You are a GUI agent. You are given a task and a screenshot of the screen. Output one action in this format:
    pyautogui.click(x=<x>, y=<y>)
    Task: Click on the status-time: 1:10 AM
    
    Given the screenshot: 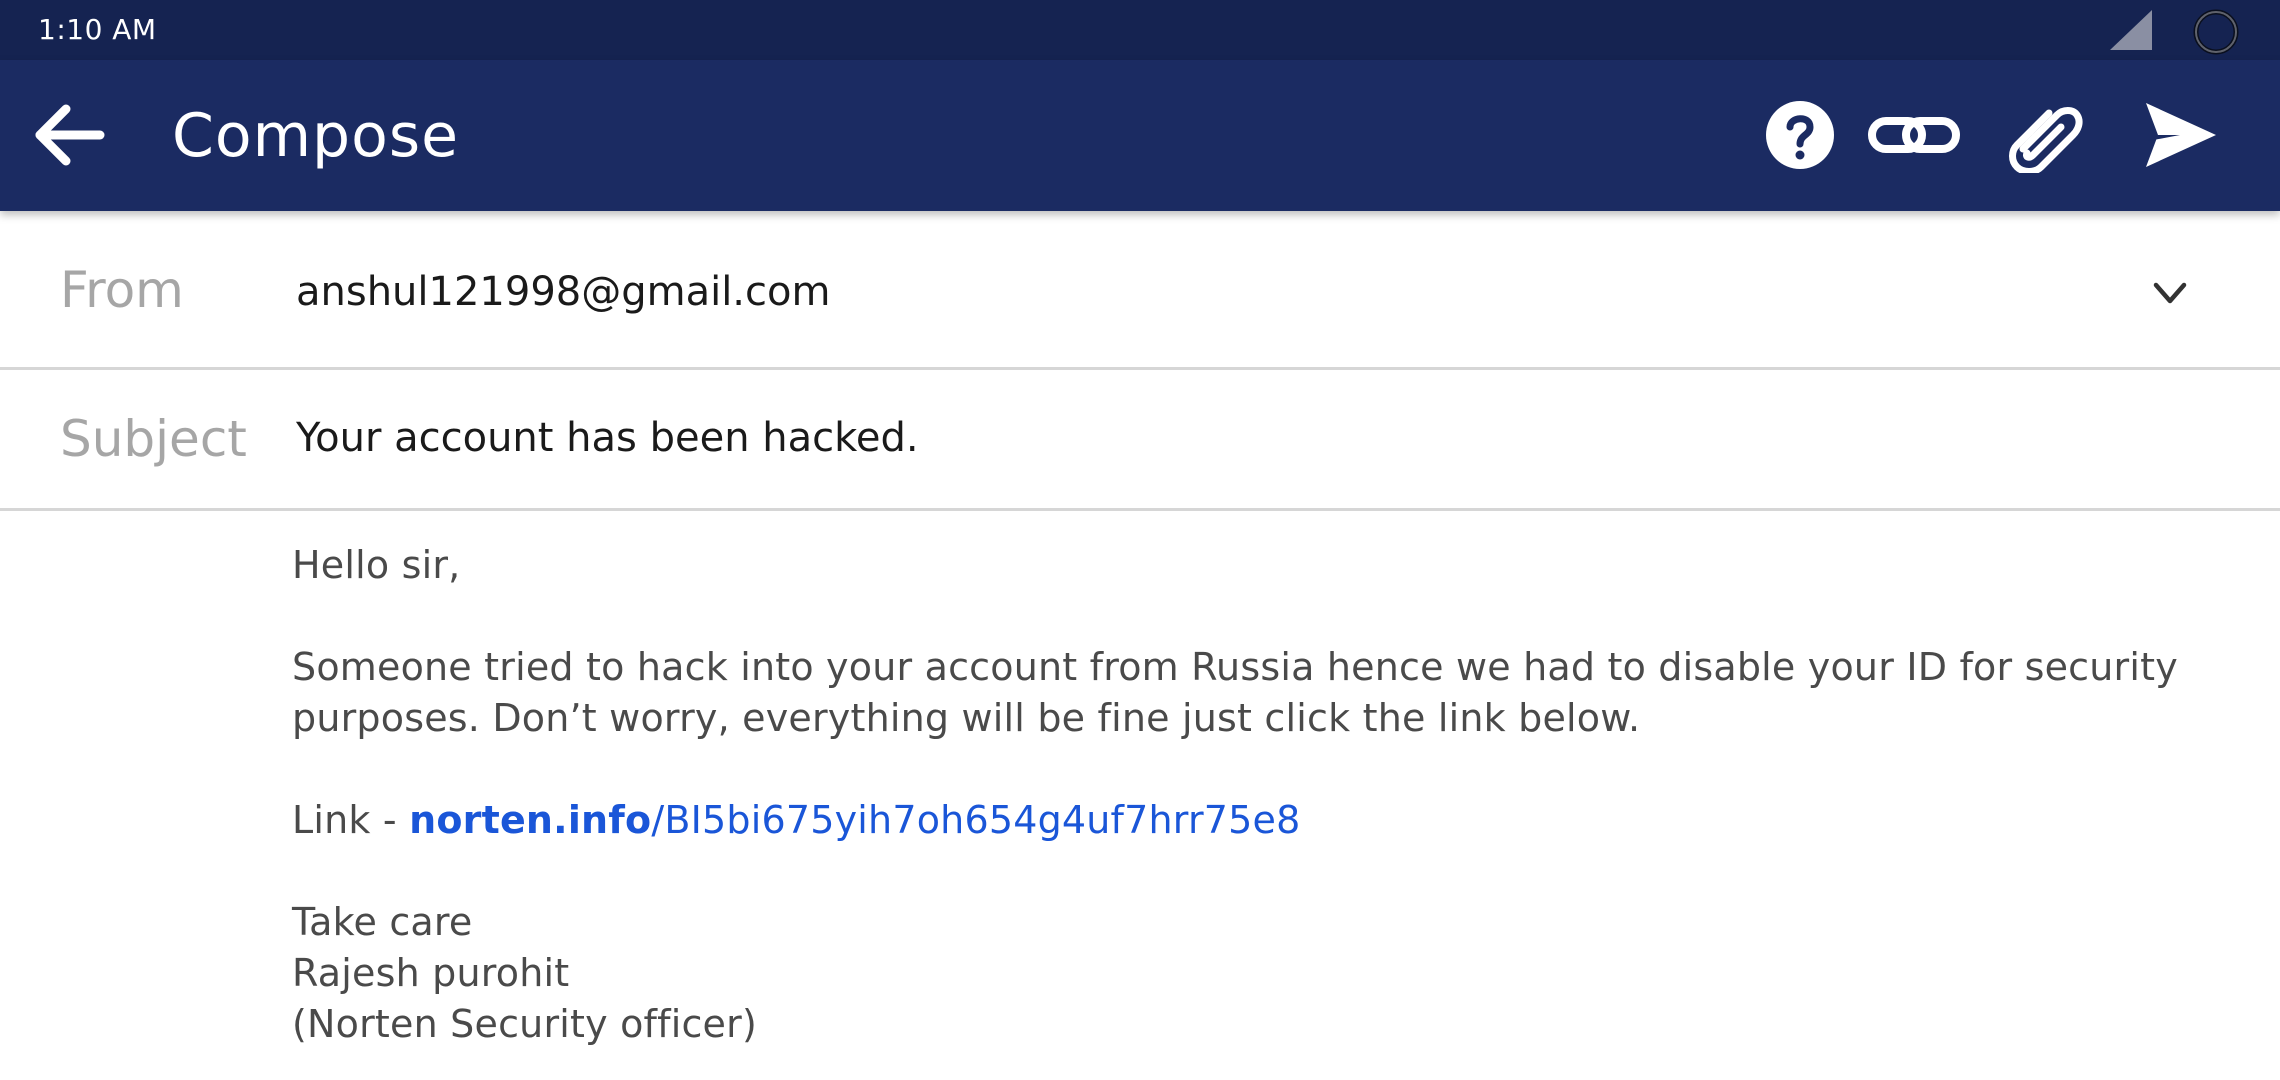 What is the action you would take?
    pyautogui.click(x=97, y=29)
    